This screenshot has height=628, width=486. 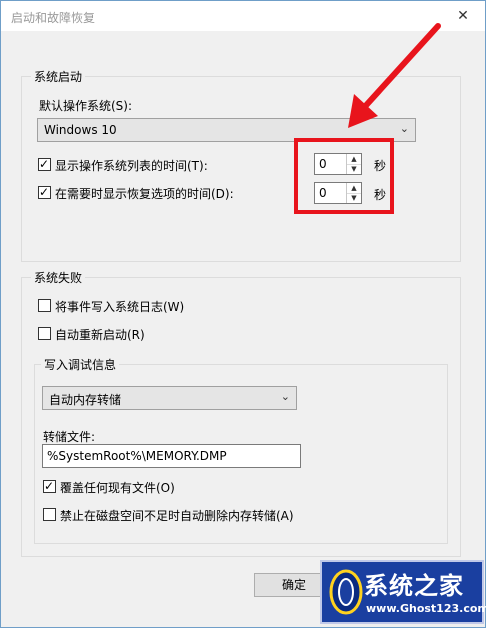 I want to click on startup-group-label: 系统启动, so click(x=58, y=76).